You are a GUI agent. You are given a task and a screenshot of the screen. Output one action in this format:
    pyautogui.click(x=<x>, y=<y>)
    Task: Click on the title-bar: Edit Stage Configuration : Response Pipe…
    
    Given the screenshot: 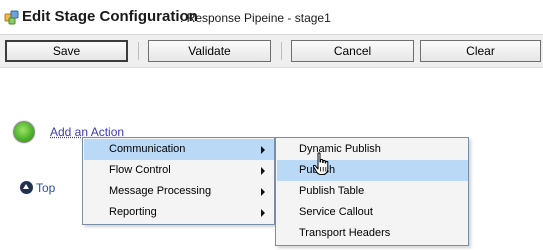 What is the action you would take?
    pyautogui.click(x=271, y=17)
    